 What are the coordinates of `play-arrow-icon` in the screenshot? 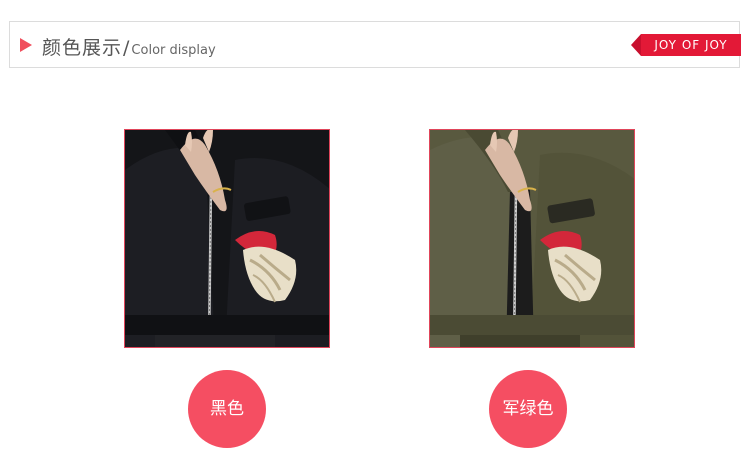 It's located at (26, 45).